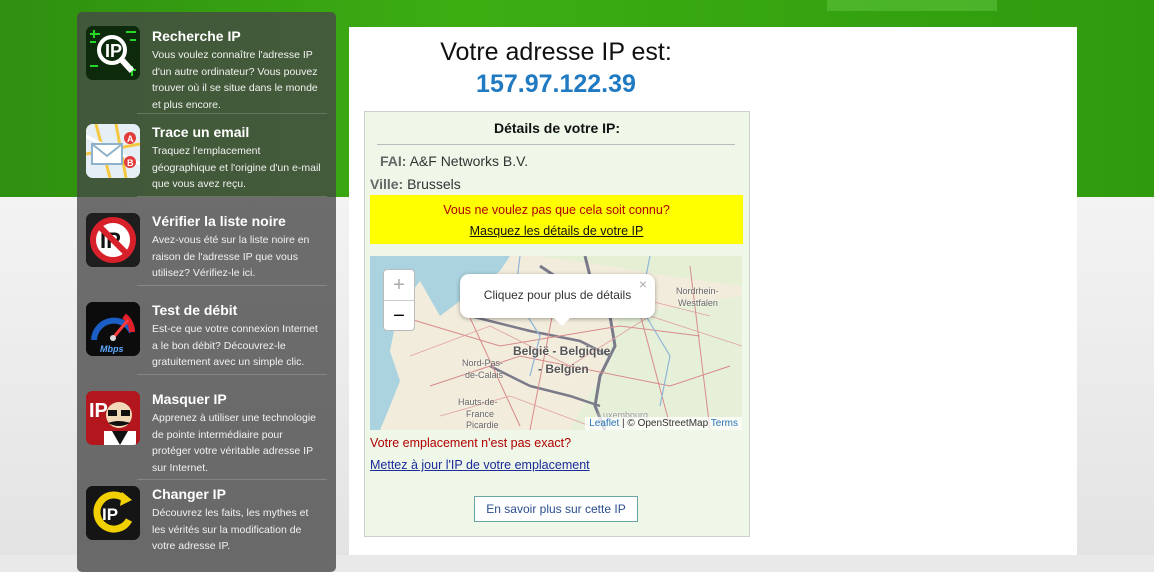 This screenshot has height=572, width=1154. I want to click on update-location-link: Mettez à jour l'IP de votre emplacement, so click(480, 465).